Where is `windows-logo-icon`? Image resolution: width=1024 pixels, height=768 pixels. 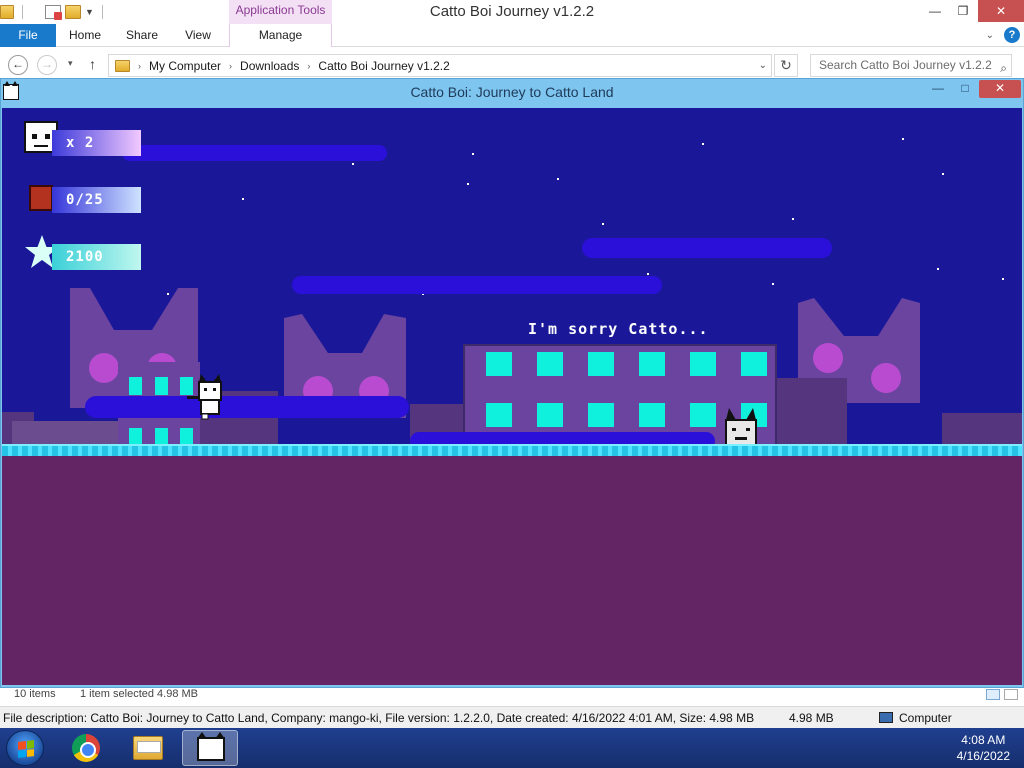
windows-logo-icon is located at coordinates (26, 749).